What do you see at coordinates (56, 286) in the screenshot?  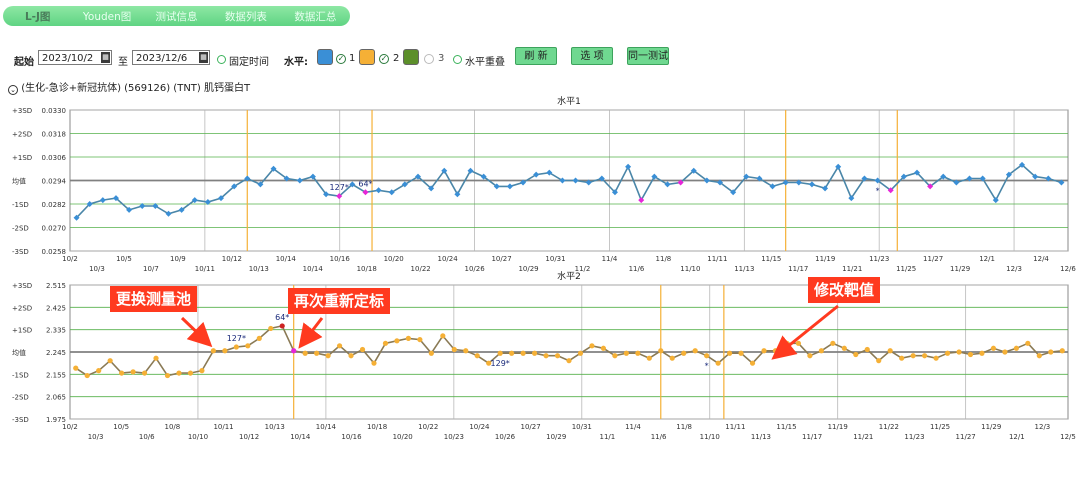 I see `y-tick-label: 2.515` at bounding box center [56, 286].